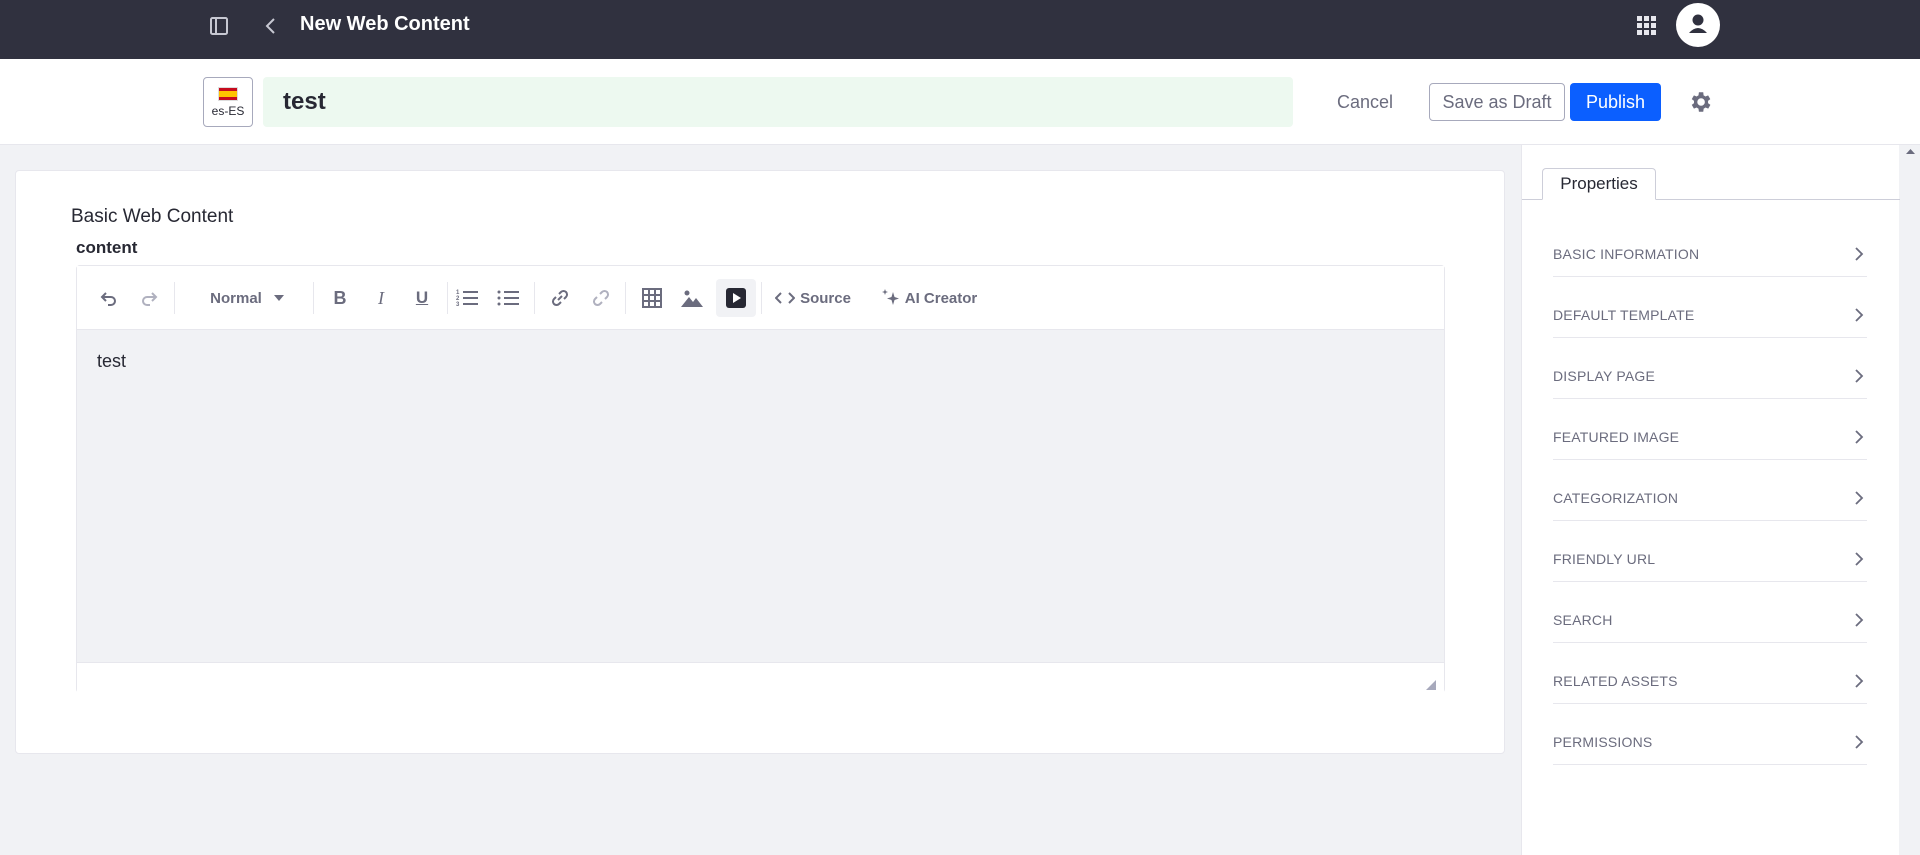  Describe the element at coordinates (760, 677) in the screenshot. I see `editor-footer` at that location.